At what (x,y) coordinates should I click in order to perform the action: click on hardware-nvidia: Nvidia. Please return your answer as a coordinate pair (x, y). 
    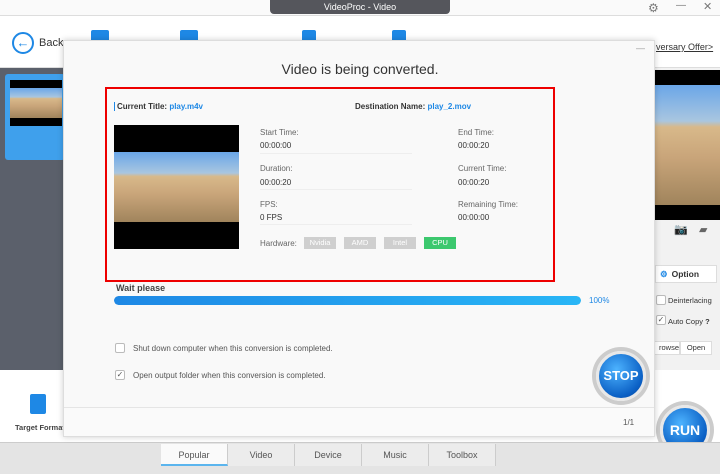
    Looking at the image, I should click on (320, 243).